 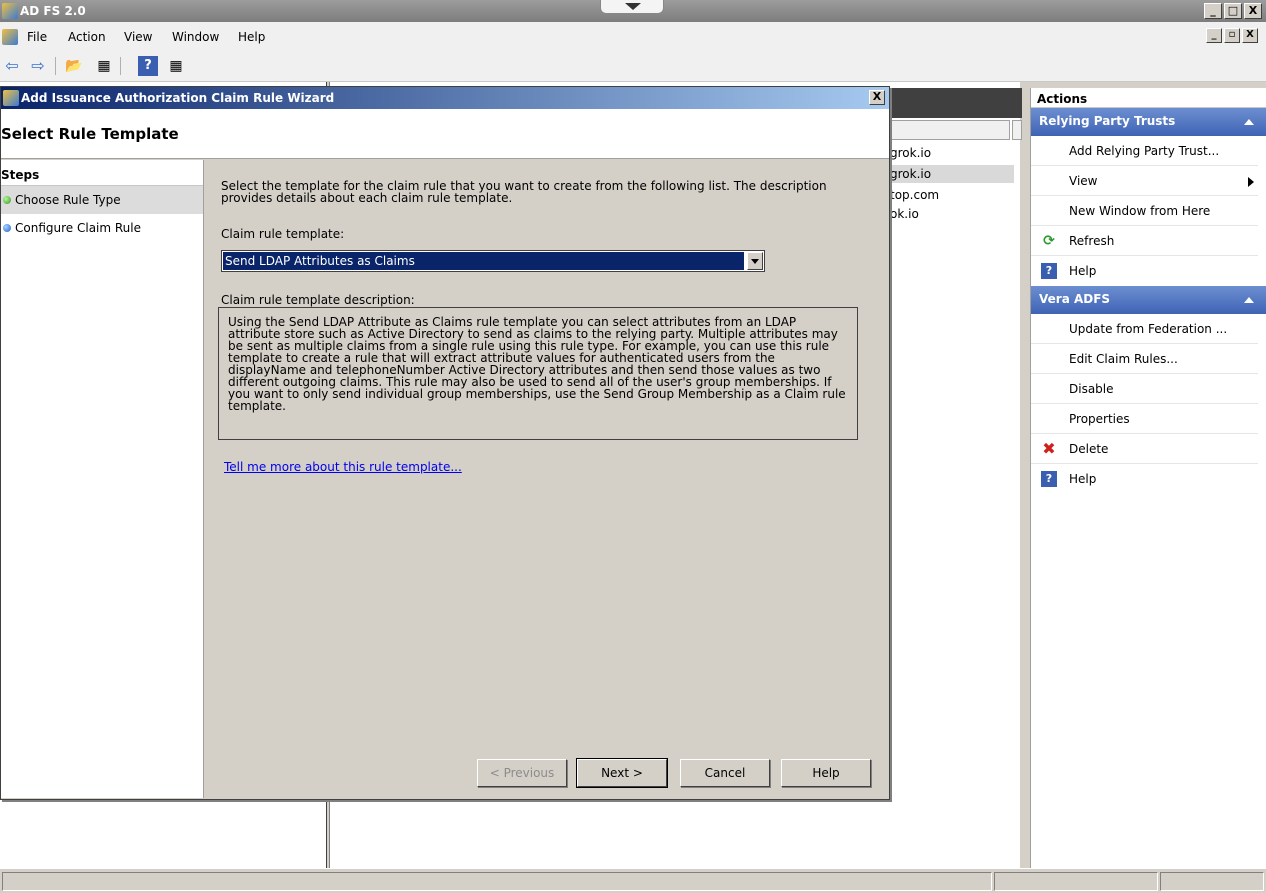 I want to click on show-hide-tree-icon: ▦, so click(x=104, y=66).